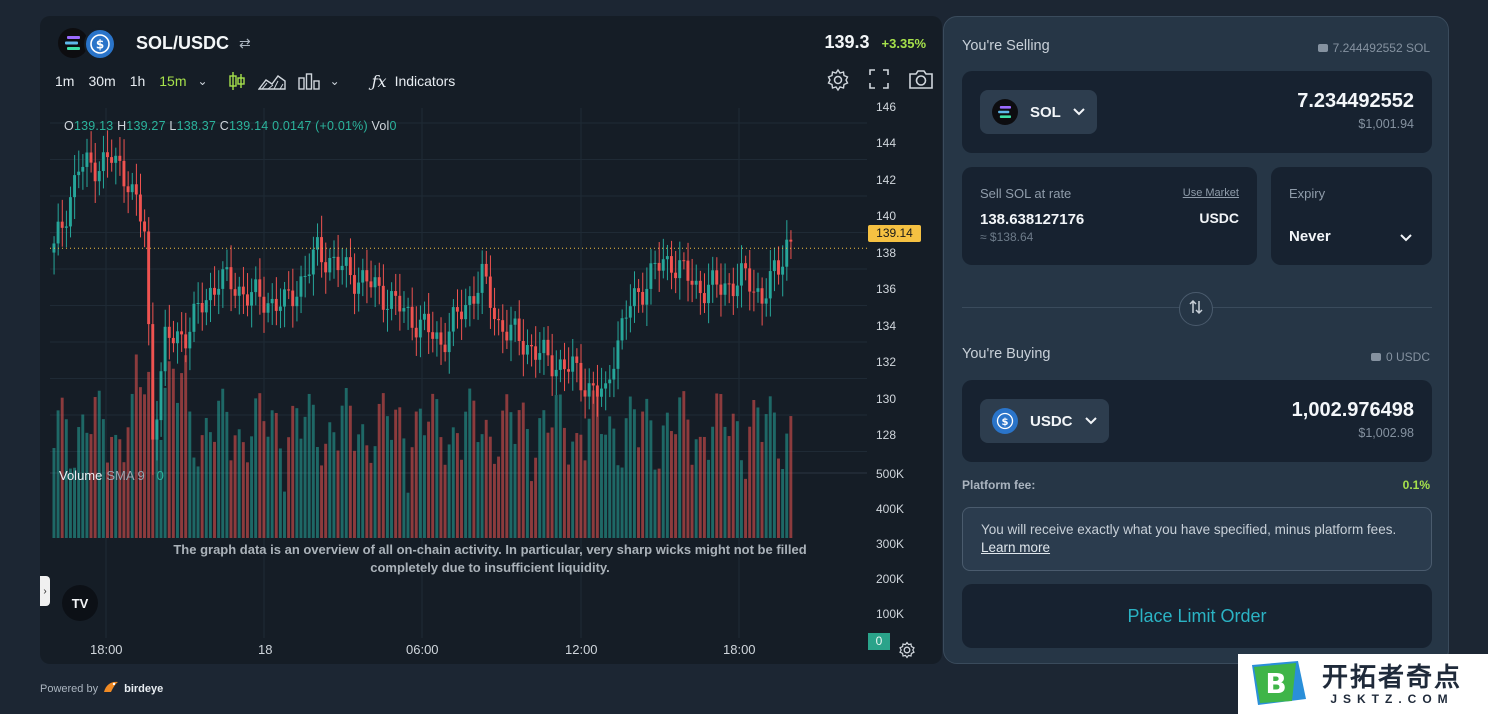 The image size is (1488, 714). What do you see at coordinates (271, 81) in the screenshot?
I see `area-chart-icon` at bounding box center [271, 81].